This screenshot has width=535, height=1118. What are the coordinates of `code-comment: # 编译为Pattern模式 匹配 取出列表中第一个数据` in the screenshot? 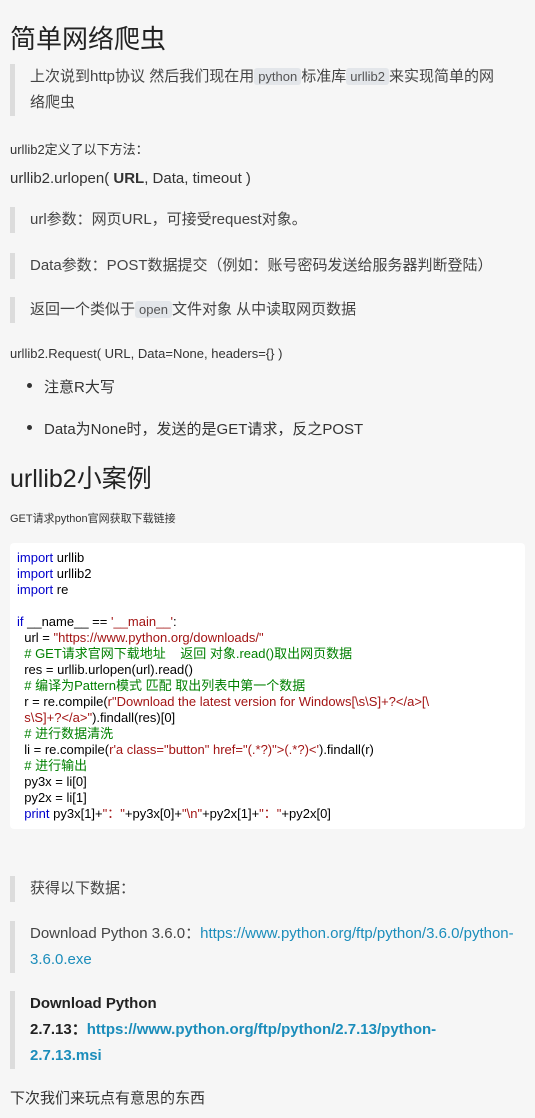 It's located at (161, 685).